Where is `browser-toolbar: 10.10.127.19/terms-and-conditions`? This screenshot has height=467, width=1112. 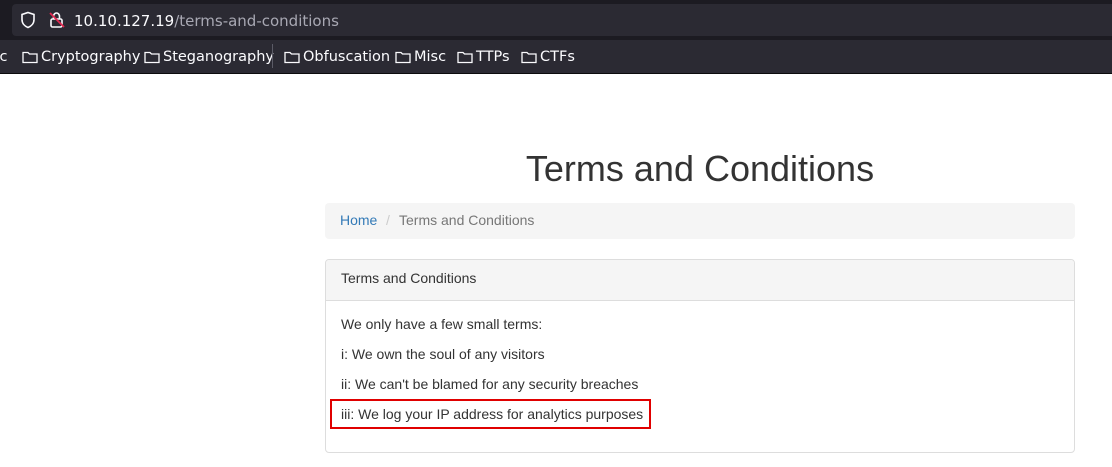 browser-toolbar: 10.10.127.19/terms-and-conditions is located at coordinates (556, 20).